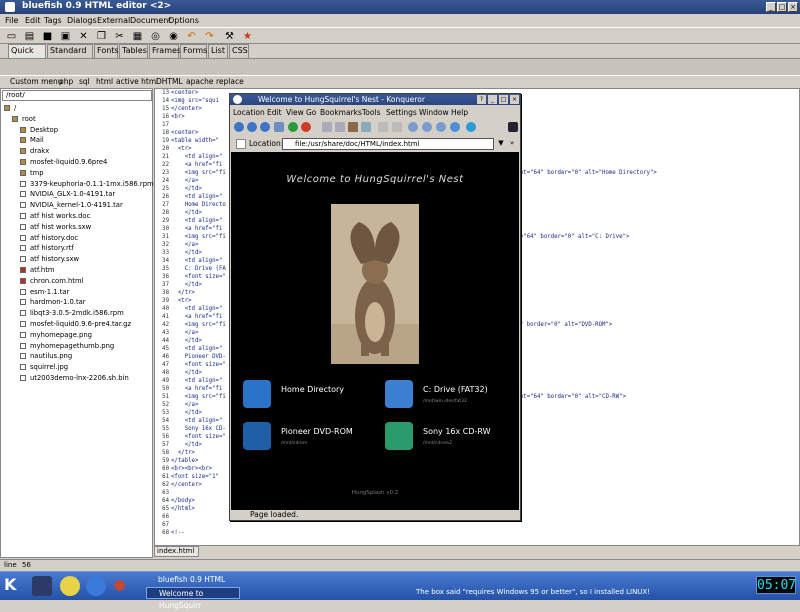 This screenshot has width=800, height=612. I want to click on forward-icon, so click(265, 127).